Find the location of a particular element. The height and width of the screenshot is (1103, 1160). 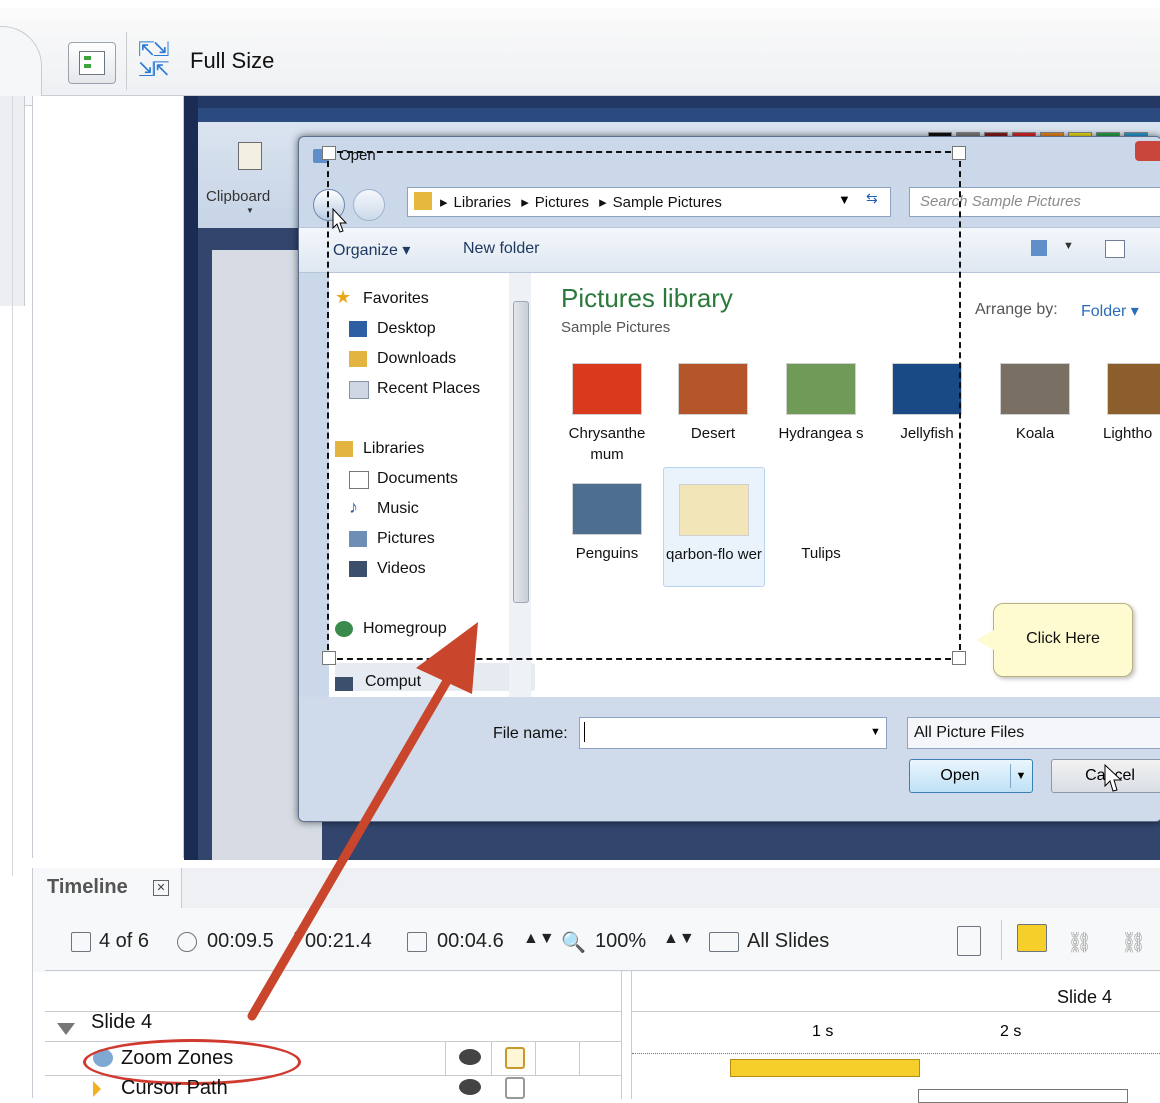

click-here-callout: Click Here is located at coordinates (1054, 640).